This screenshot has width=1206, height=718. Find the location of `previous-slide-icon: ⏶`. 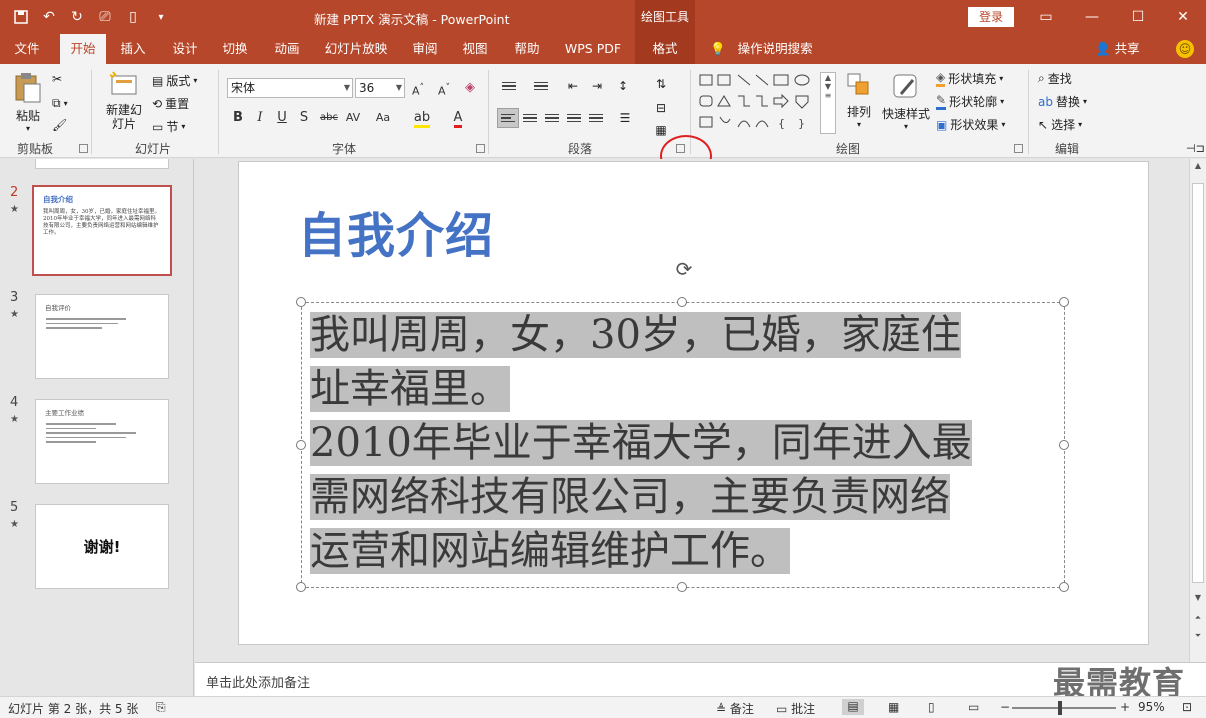

previous-slide-icon: ⏶ is located at coordinates (1198, 618).